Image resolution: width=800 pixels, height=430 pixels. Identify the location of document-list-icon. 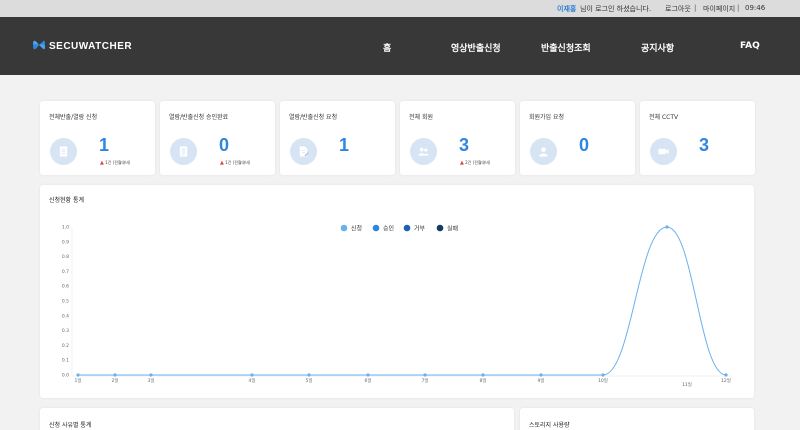
(183, 151).